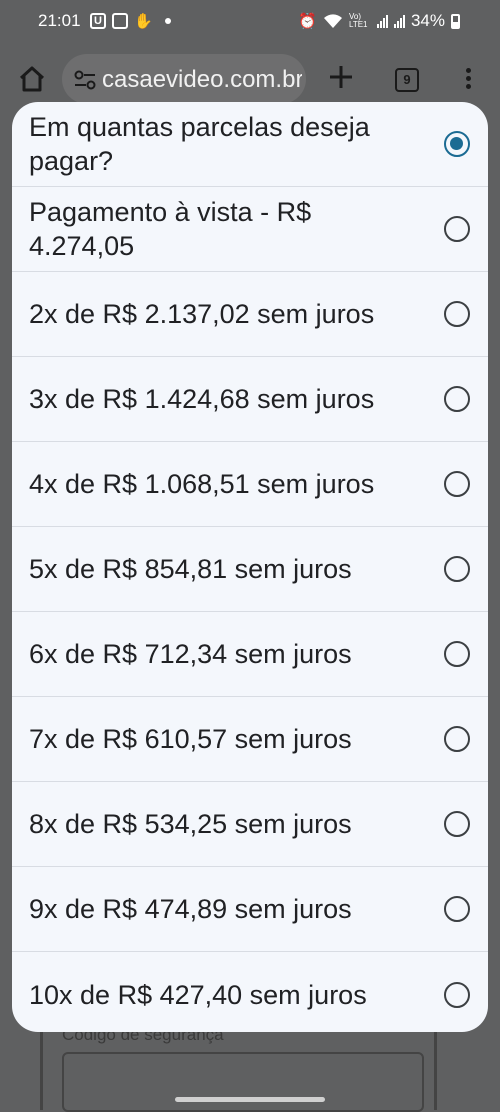  Describe the element at coordinates (407, 80) in the screenshot. I see `tab-switcher-button: 9` at that location.